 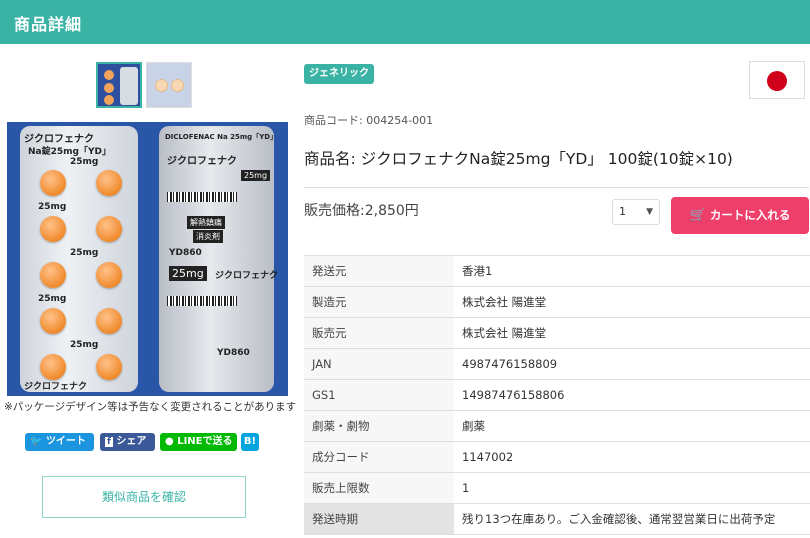 I want to click on generic-badge: ジェネリック, so click(x=339, y=74).